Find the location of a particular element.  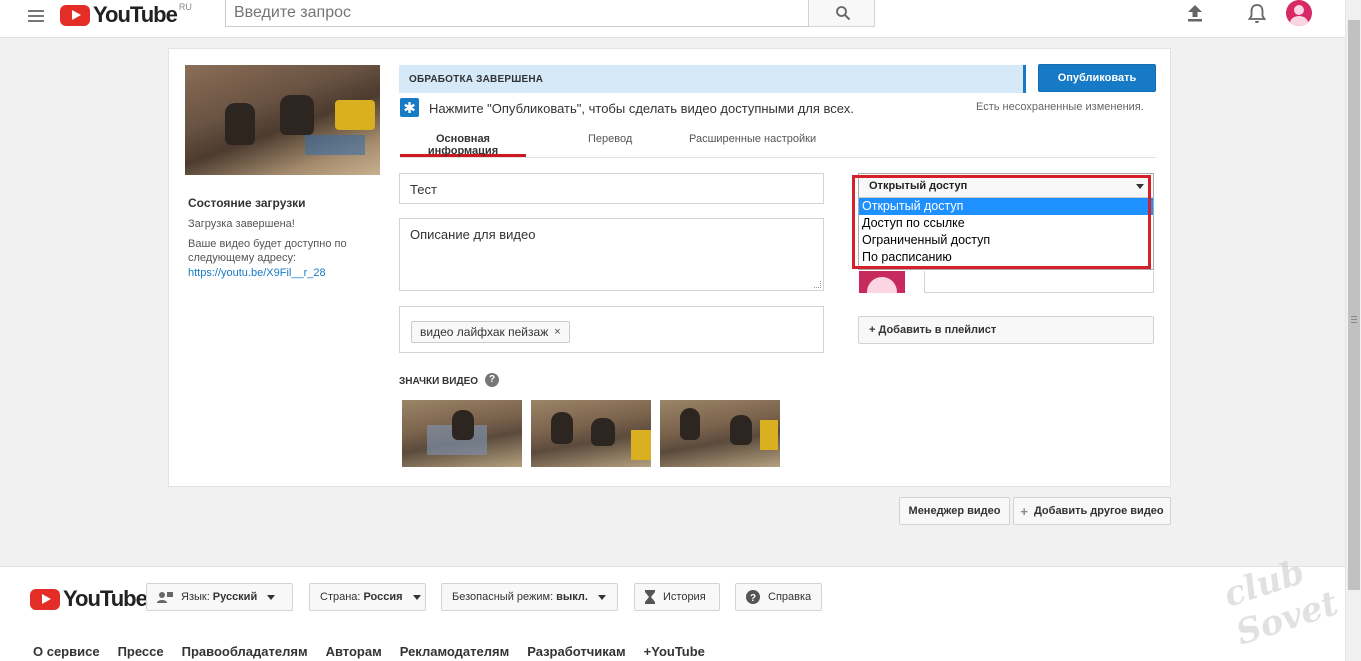

upload-status-title: Состояние загрузки is located at coordinates (247, 203).